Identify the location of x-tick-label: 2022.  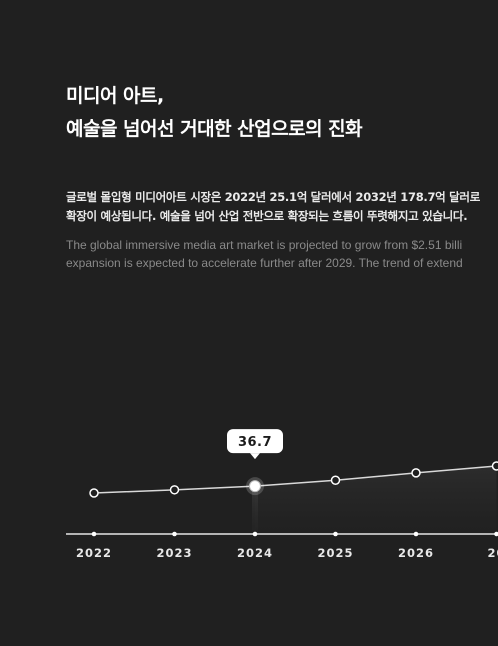
(94, 553).